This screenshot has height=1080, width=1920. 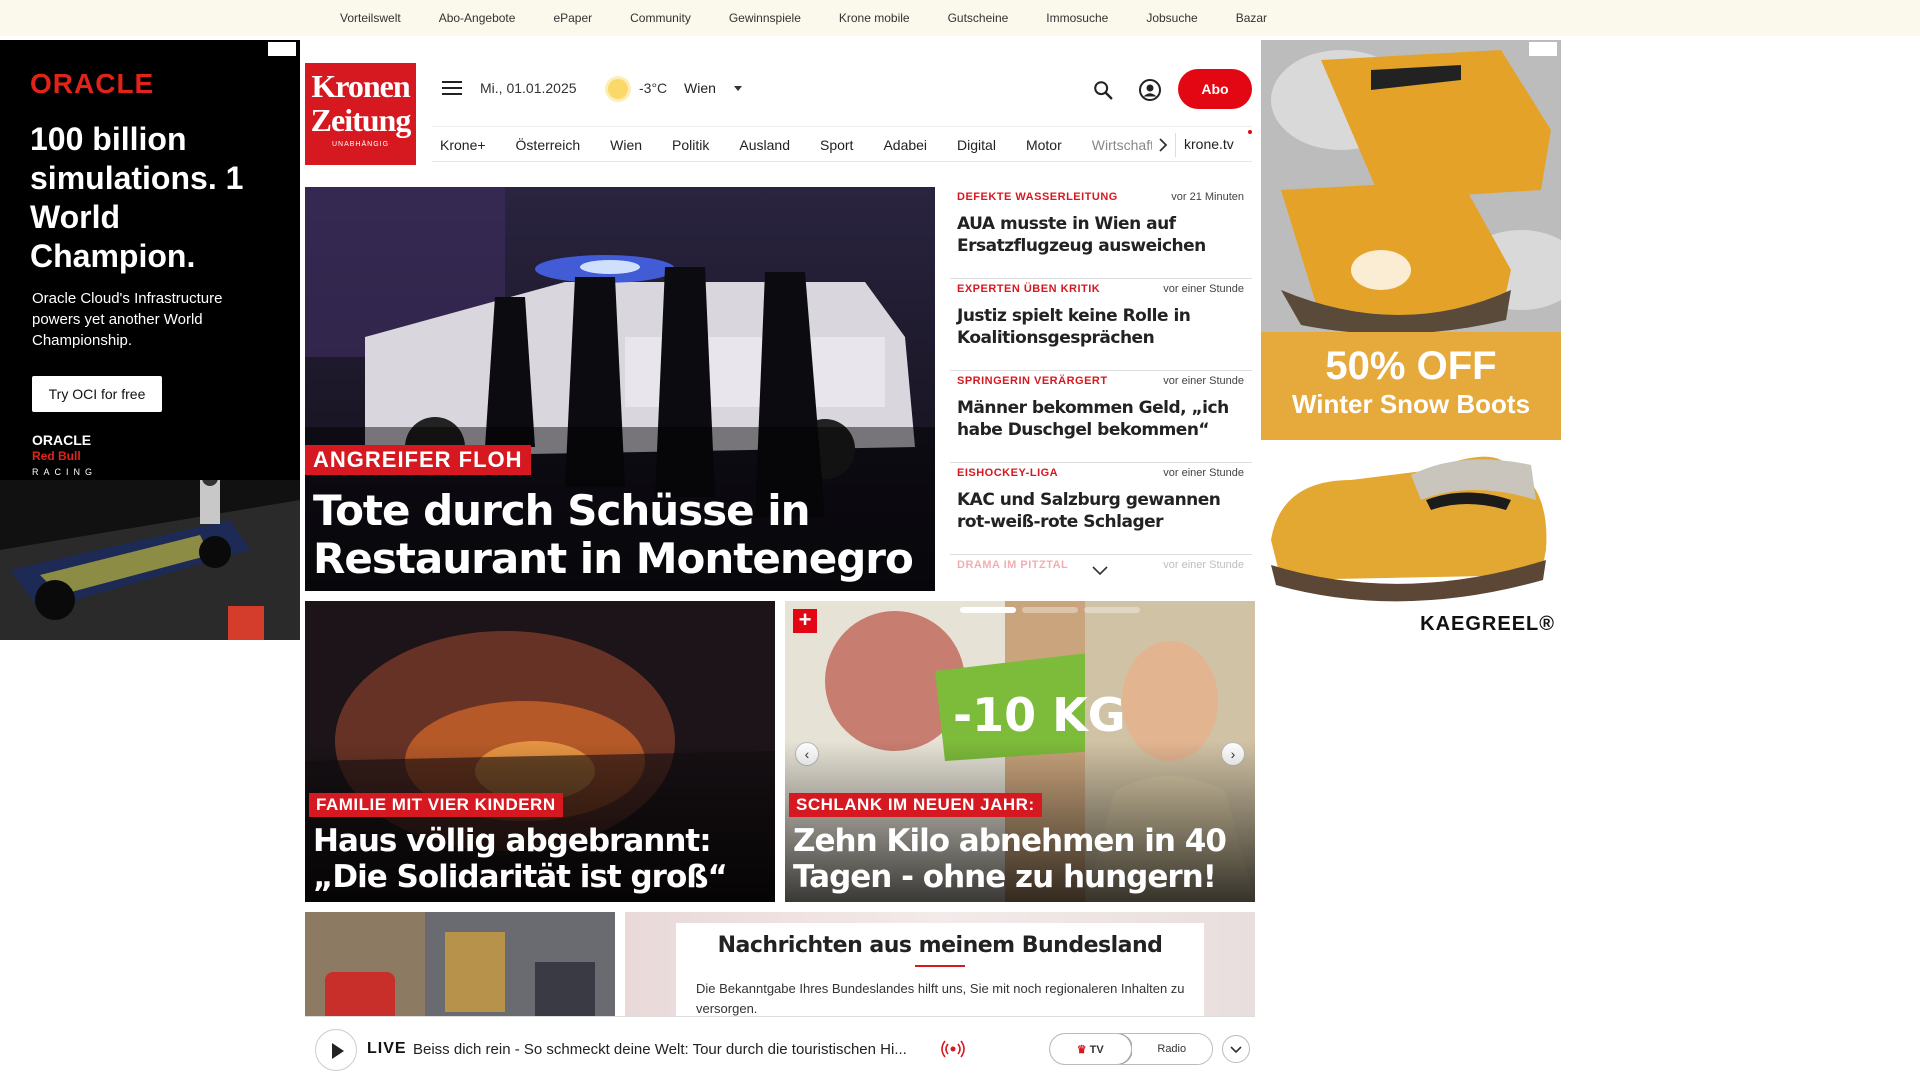 What do you see at coordinates (1103, 90) in the screenshot?
I see `search-icon` at bounding box center [1103, 90].